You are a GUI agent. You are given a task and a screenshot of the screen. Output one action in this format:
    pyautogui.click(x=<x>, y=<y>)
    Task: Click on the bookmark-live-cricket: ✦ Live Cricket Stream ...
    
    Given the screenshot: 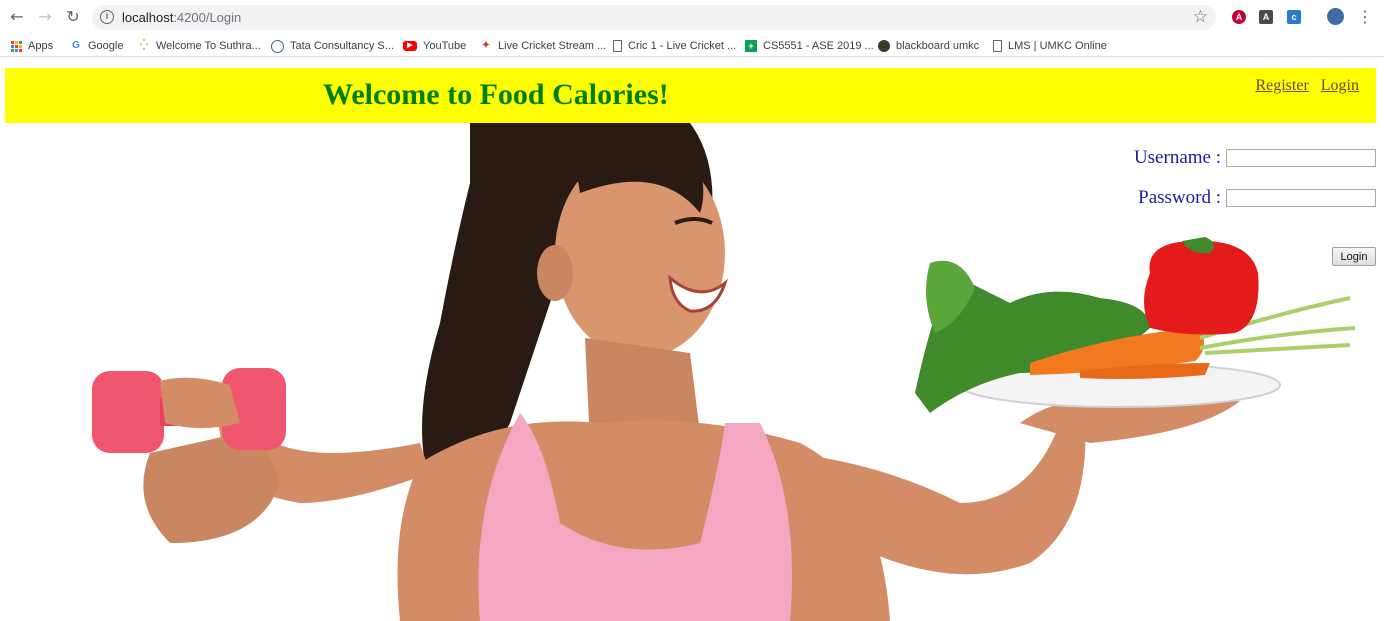 What is the action you would take?
    pyautogui.click(x=543, y=46)
    